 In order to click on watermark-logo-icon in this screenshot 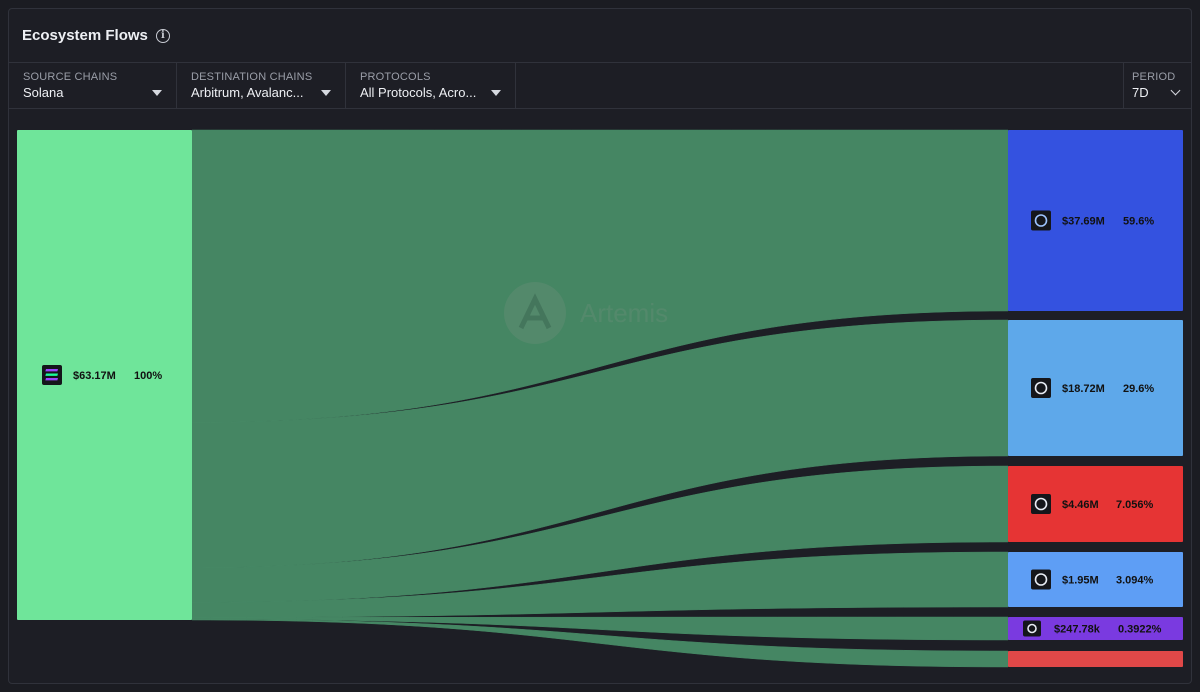, I will do `click(535, 313)`.